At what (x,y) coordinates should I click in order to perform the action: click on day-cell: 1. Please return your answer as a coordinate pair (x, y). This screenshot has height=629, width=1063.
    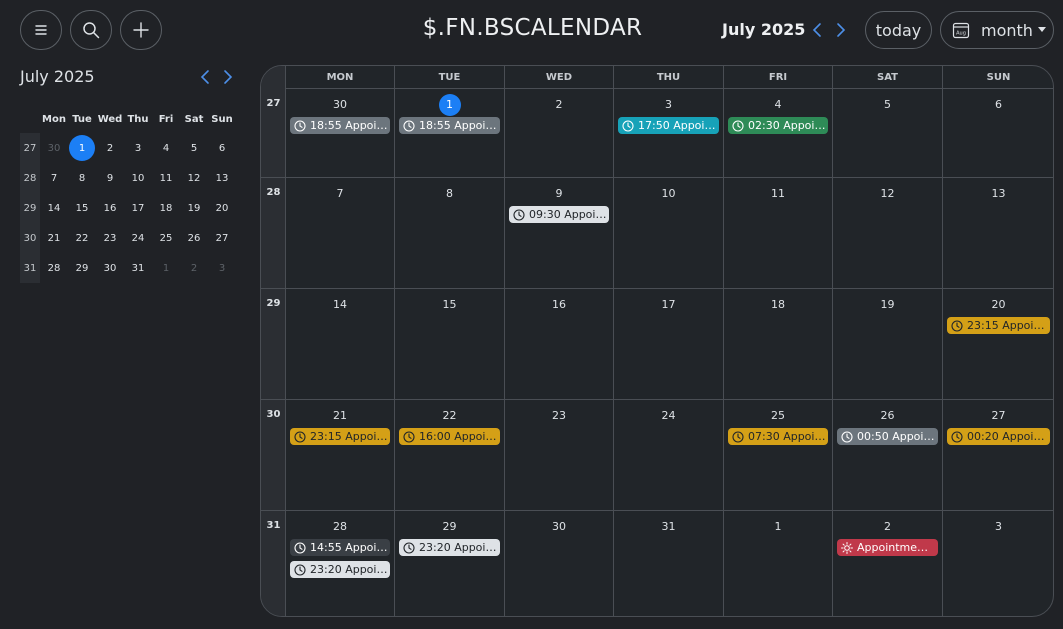
    Looking at the image, I should click on (778, 563).